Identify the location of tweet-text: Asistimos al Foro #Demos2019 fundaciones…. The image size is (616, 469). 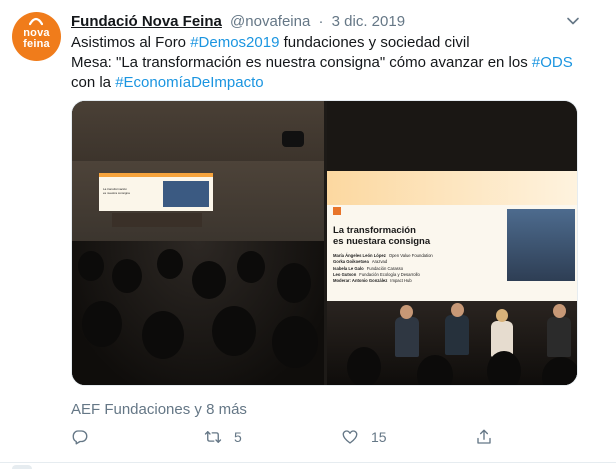
(333, 63).